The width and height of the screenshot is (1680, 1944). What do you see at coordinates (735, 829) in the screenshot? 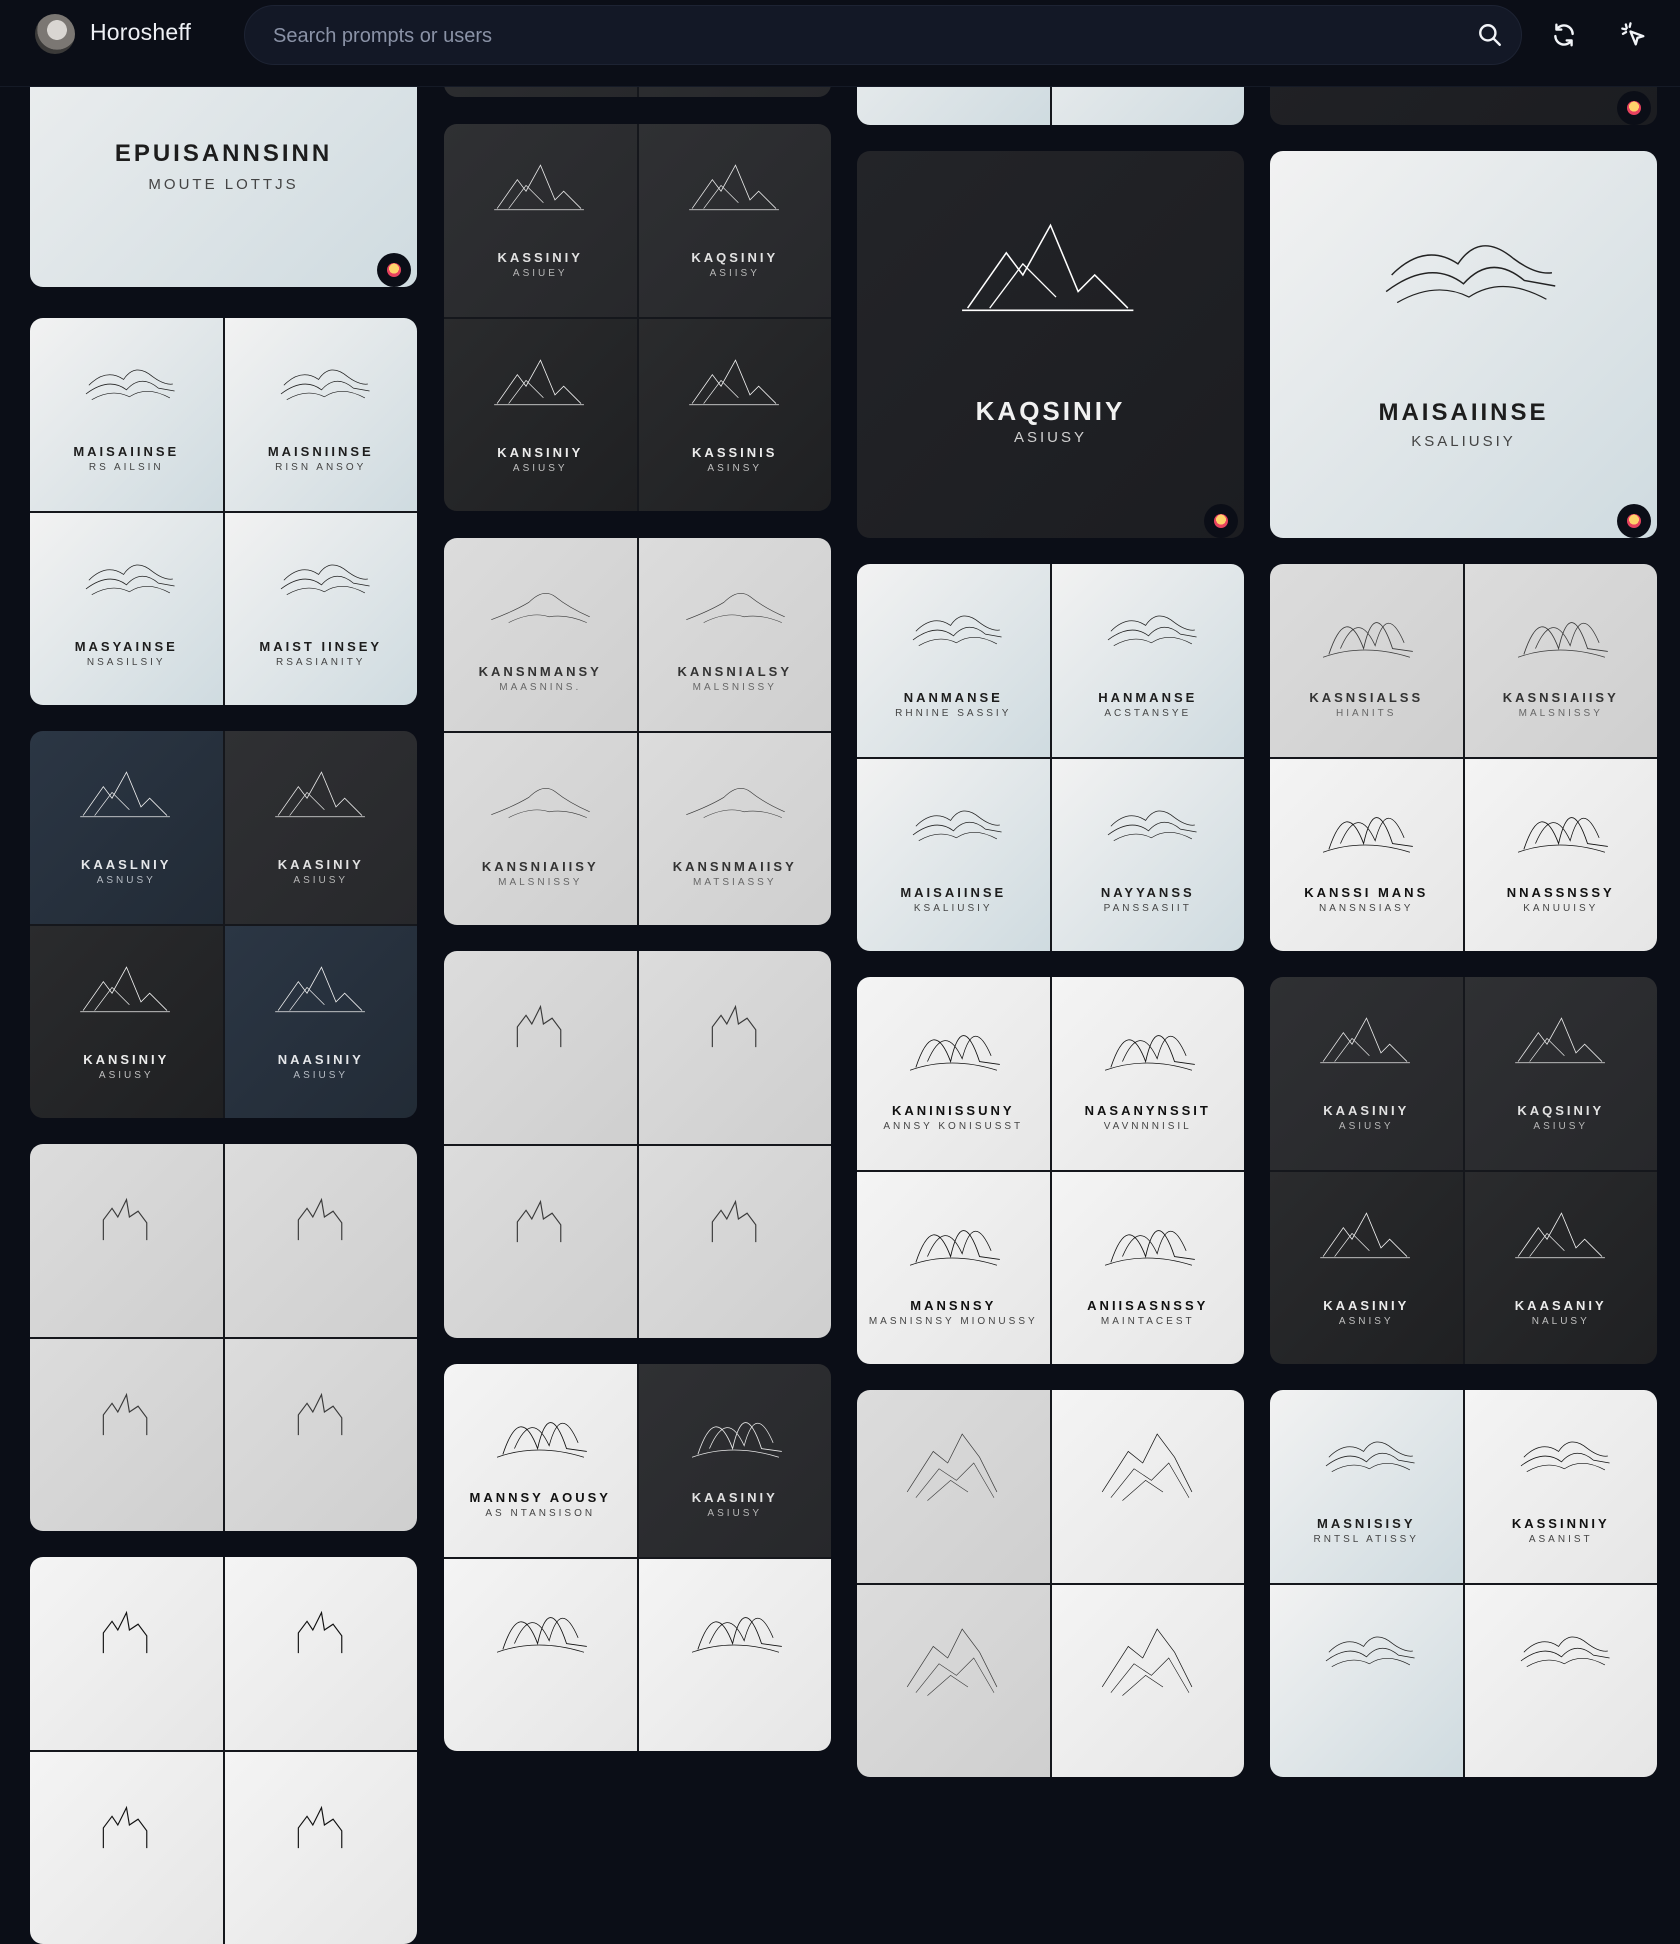
I see `grid-tile: KANSNMAIISYMATSIASSY` at bounding box center [735, 829].